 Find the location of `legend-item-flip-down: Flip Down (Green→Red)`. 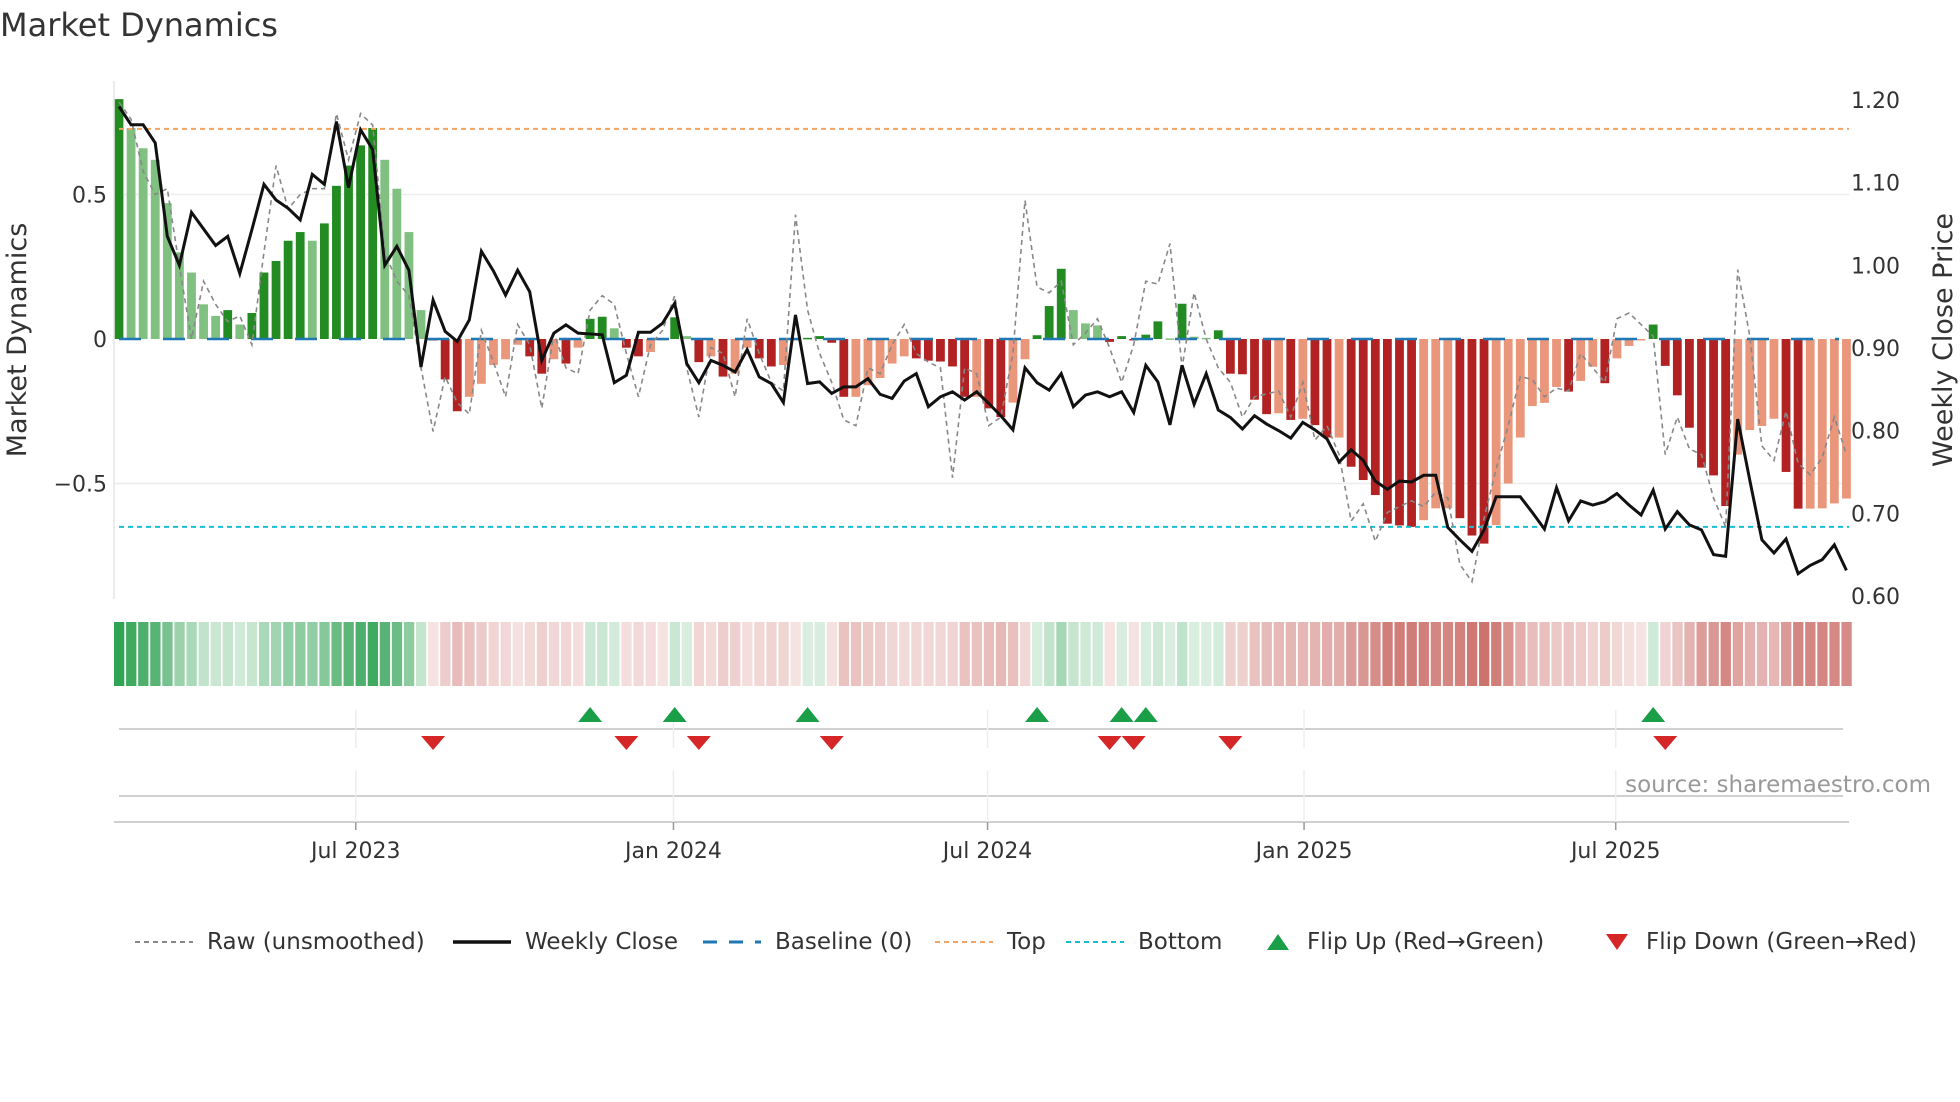

legend-item-flip-down: Flip Down (Green→Red) is located at coordinates (1759, 942).